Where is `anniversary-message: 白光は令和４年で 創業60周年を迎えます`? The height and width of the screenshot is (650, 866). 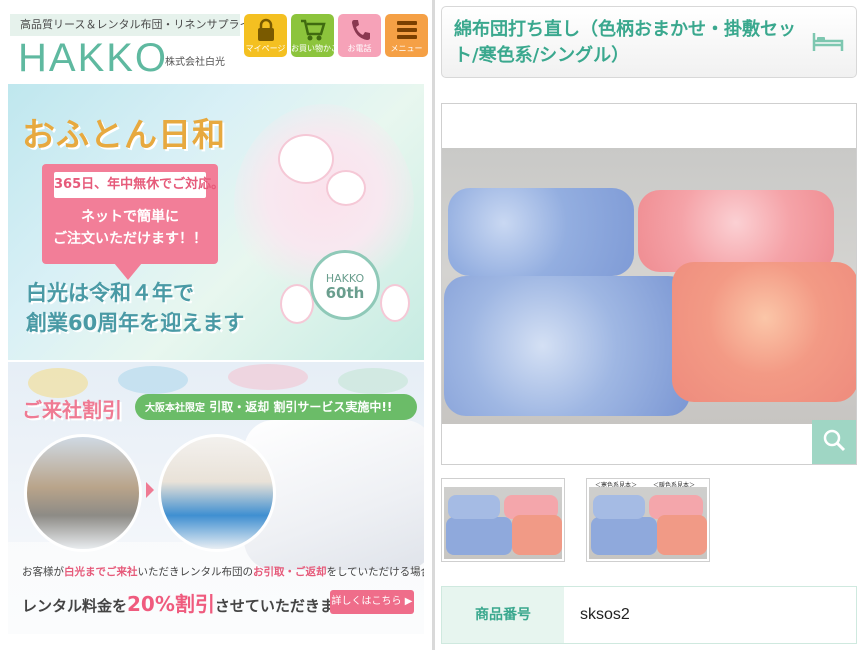 anniversary-message: 白光は令和４年で 創業60周年を迎えます is located at coordinates (135, 308).